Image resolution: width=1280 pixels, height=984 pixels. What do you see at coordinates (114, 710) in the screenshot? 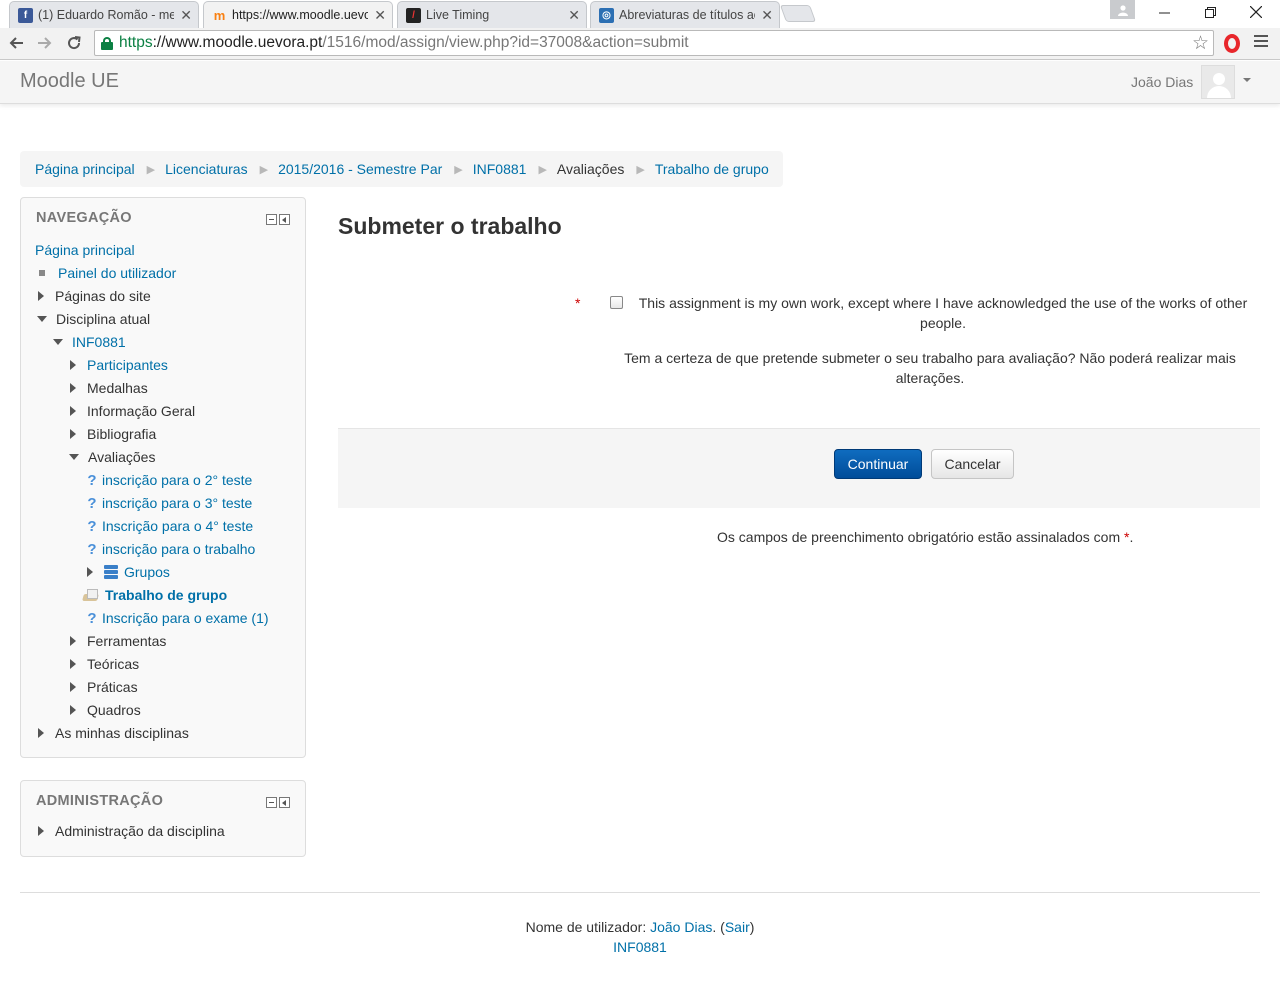
I see `nav-item-label: Quadros` at bounding box center [114, 710].